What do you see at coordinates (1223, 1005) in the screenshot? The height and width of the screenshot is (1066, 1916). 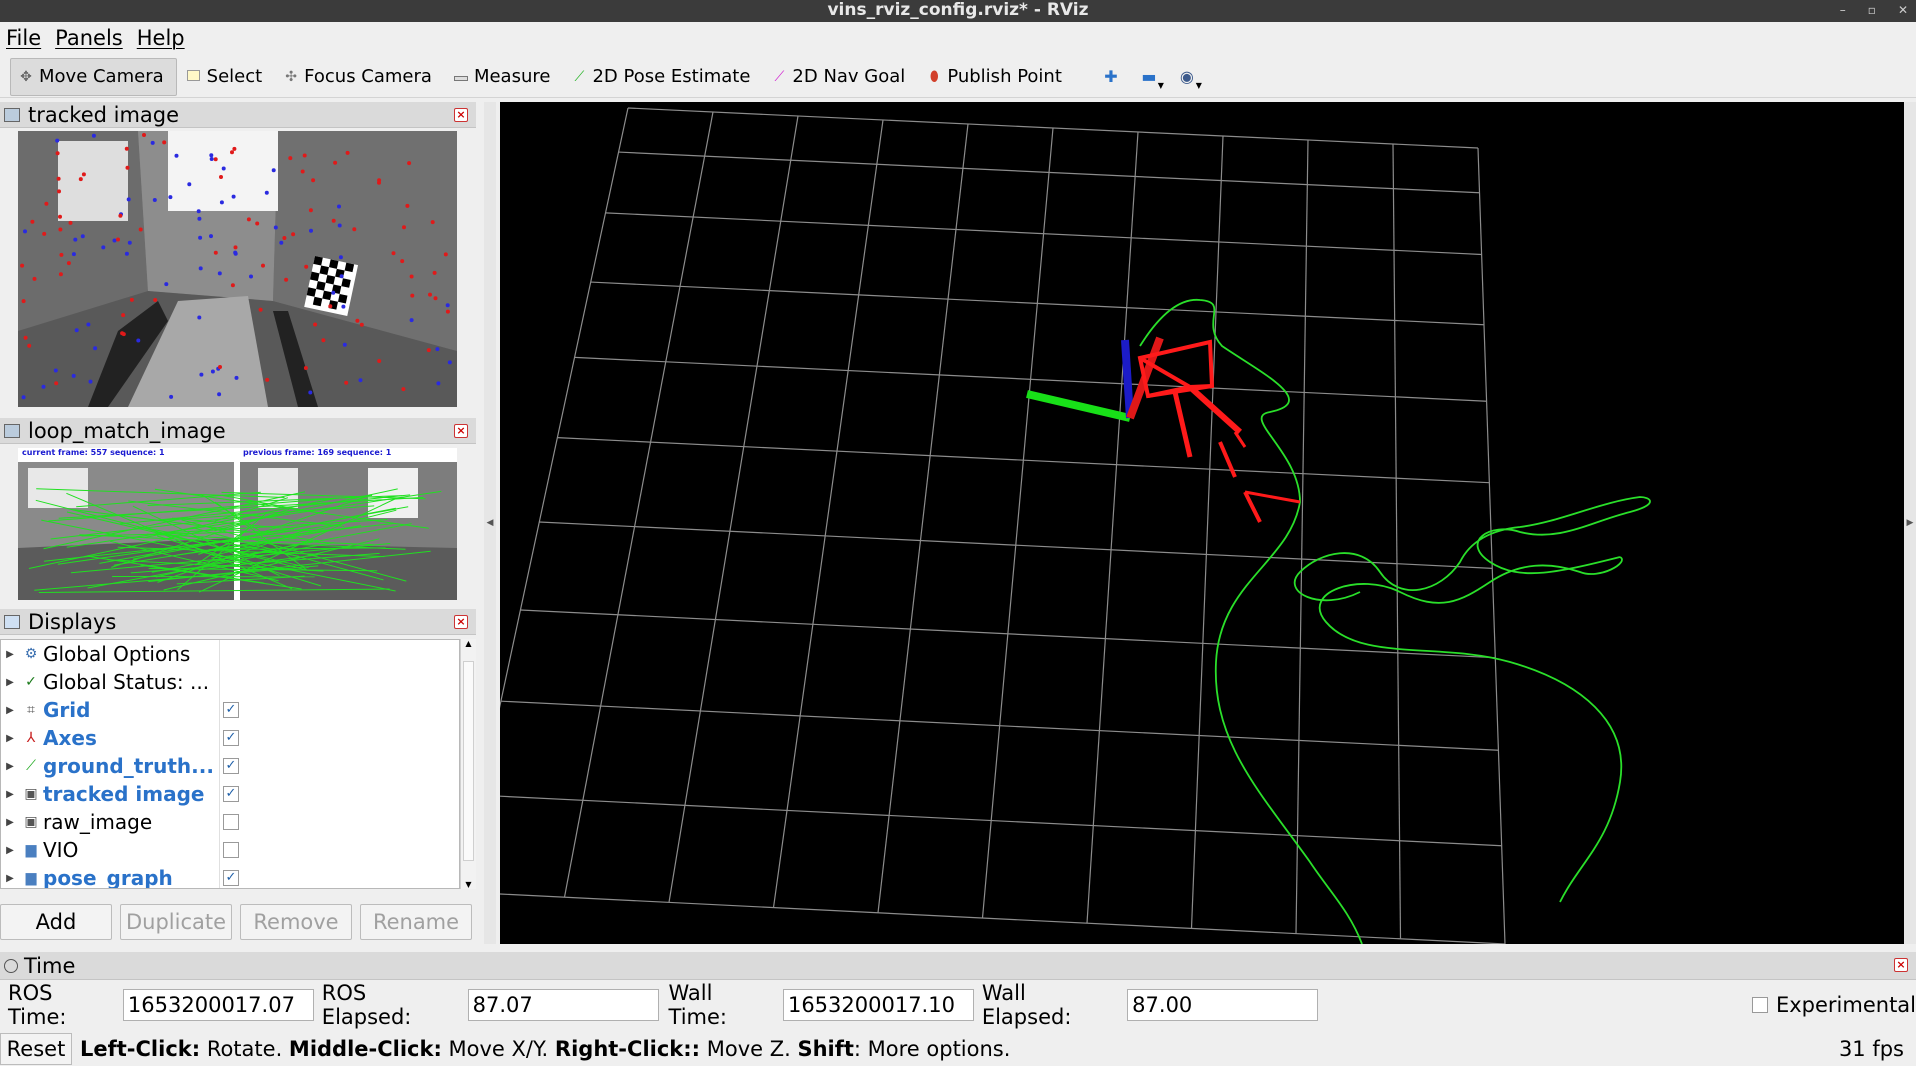 I see `wall-elapsed-field: 87.00` at bounding box center [1223, 1005].